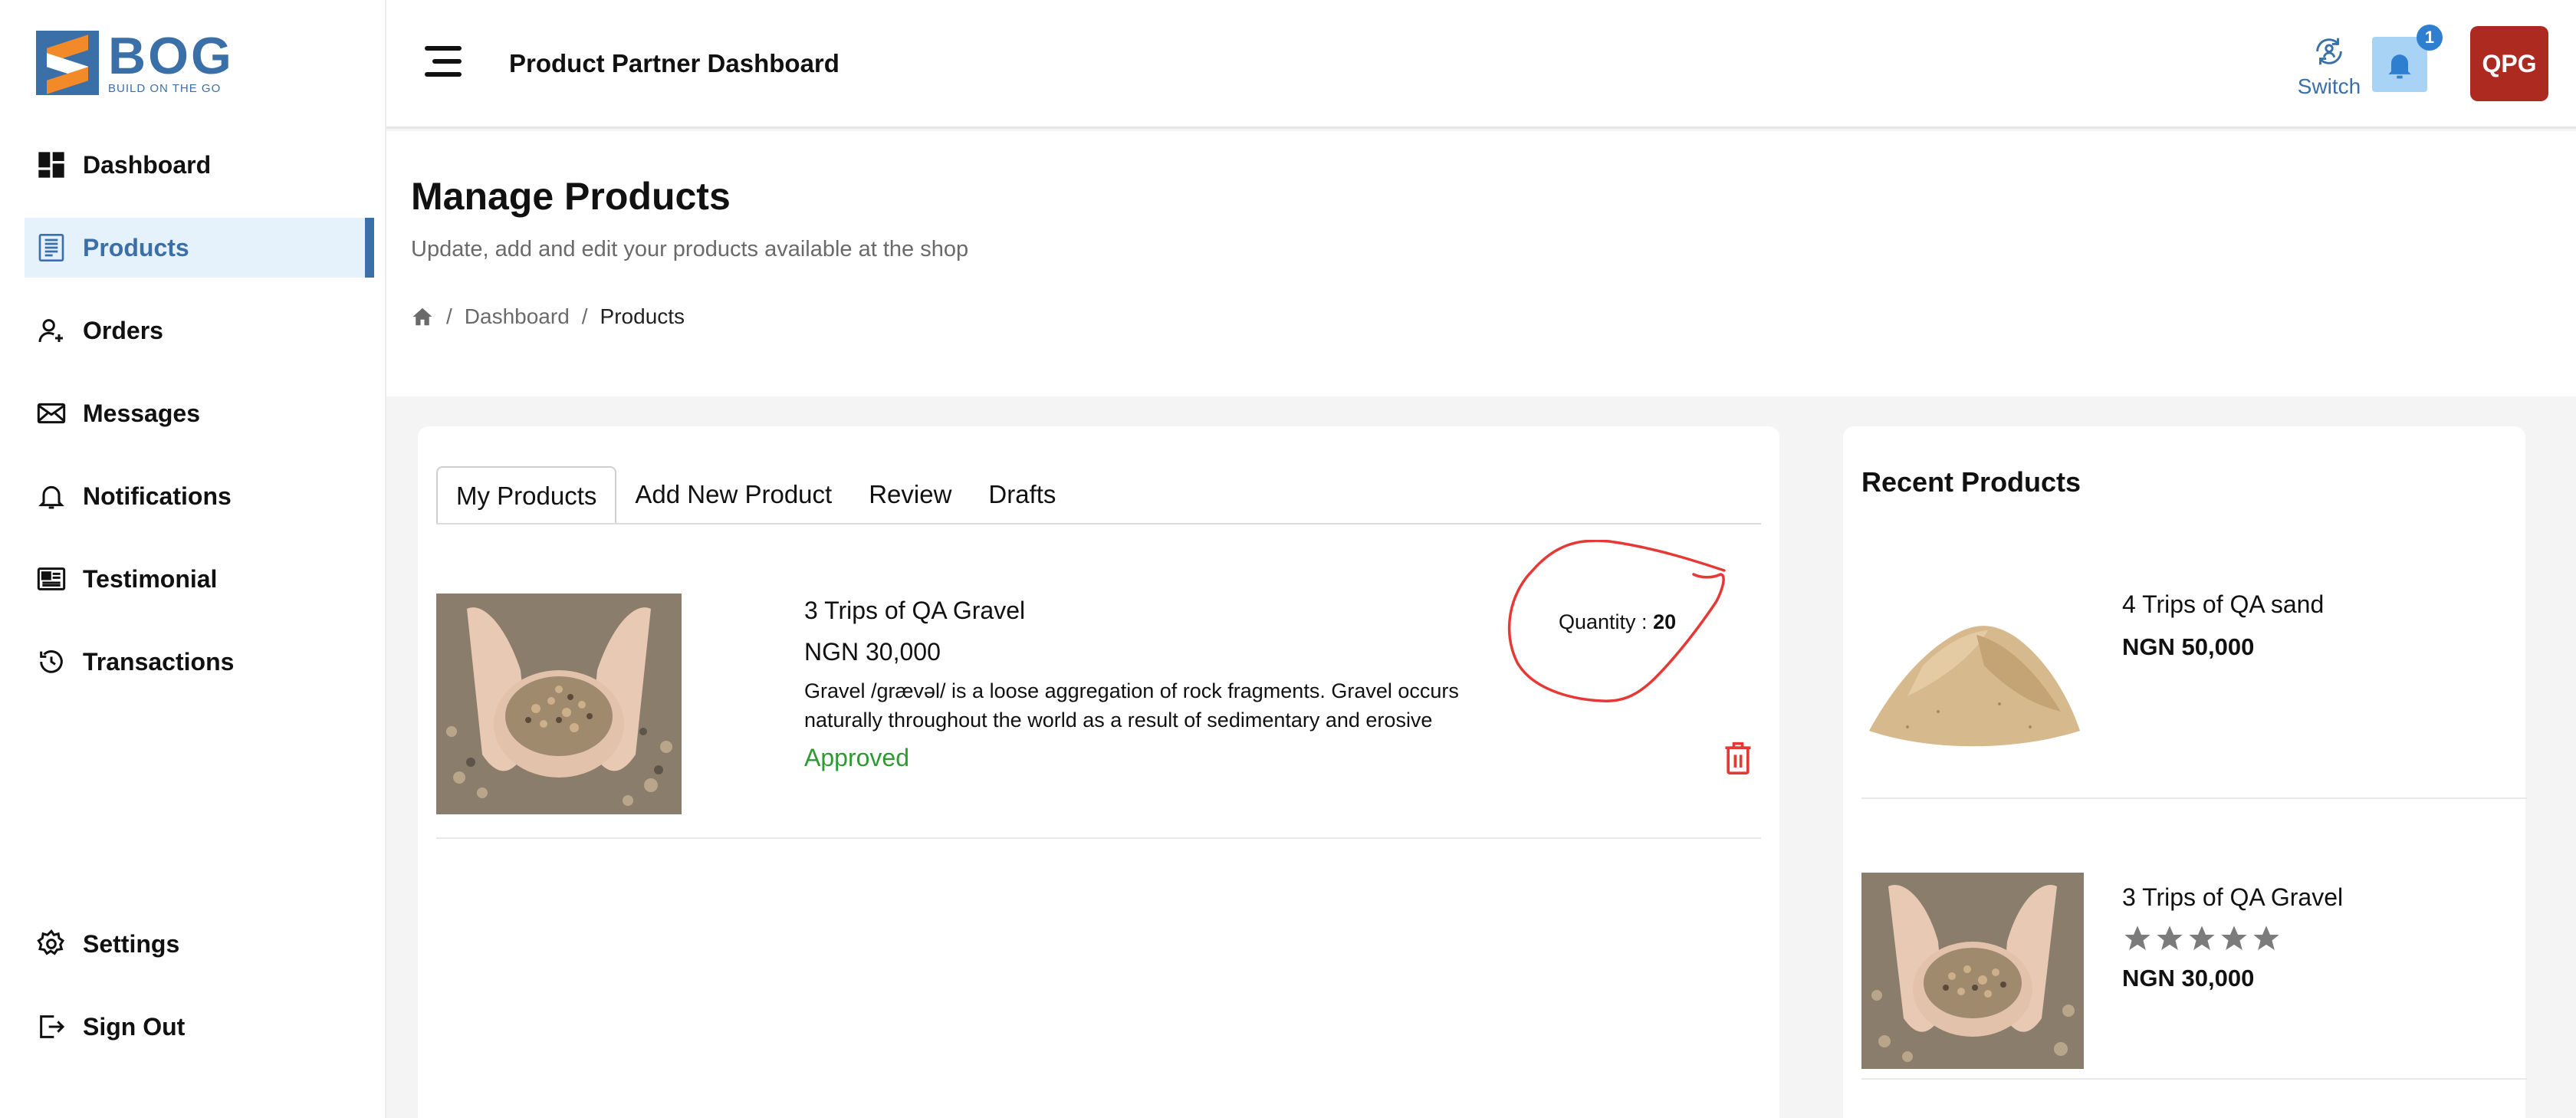 This screenshot has height=1118, width=2576. I want to click on product-quantity: Quantity : 20, so click(1617, 622).